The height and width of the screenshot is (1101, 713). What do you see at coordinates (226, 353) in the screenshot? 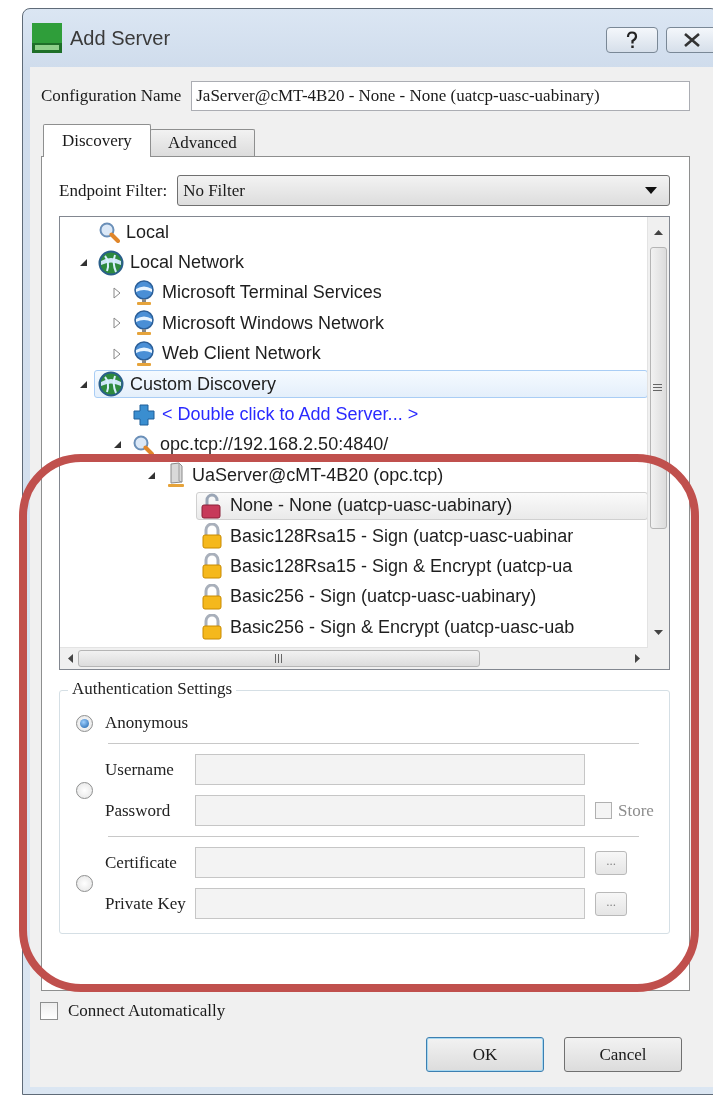
I see `tree-item: Web Client Network` at bounding box center [226, 353].